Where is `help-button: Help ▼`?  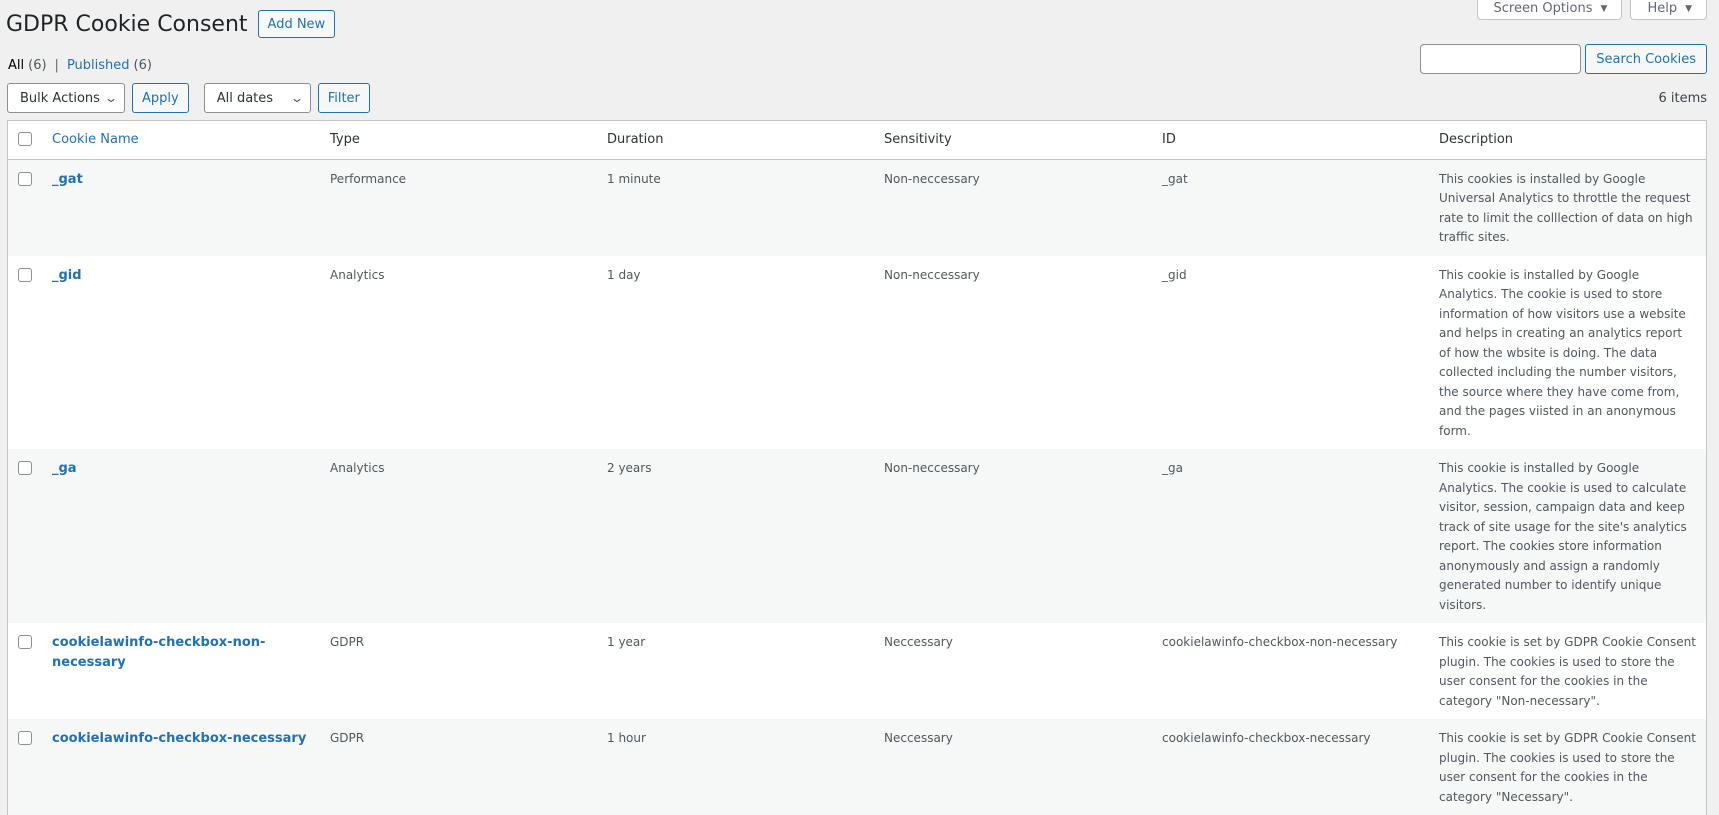
help-button: Help ▼ is located at coordinates (1668, 10).